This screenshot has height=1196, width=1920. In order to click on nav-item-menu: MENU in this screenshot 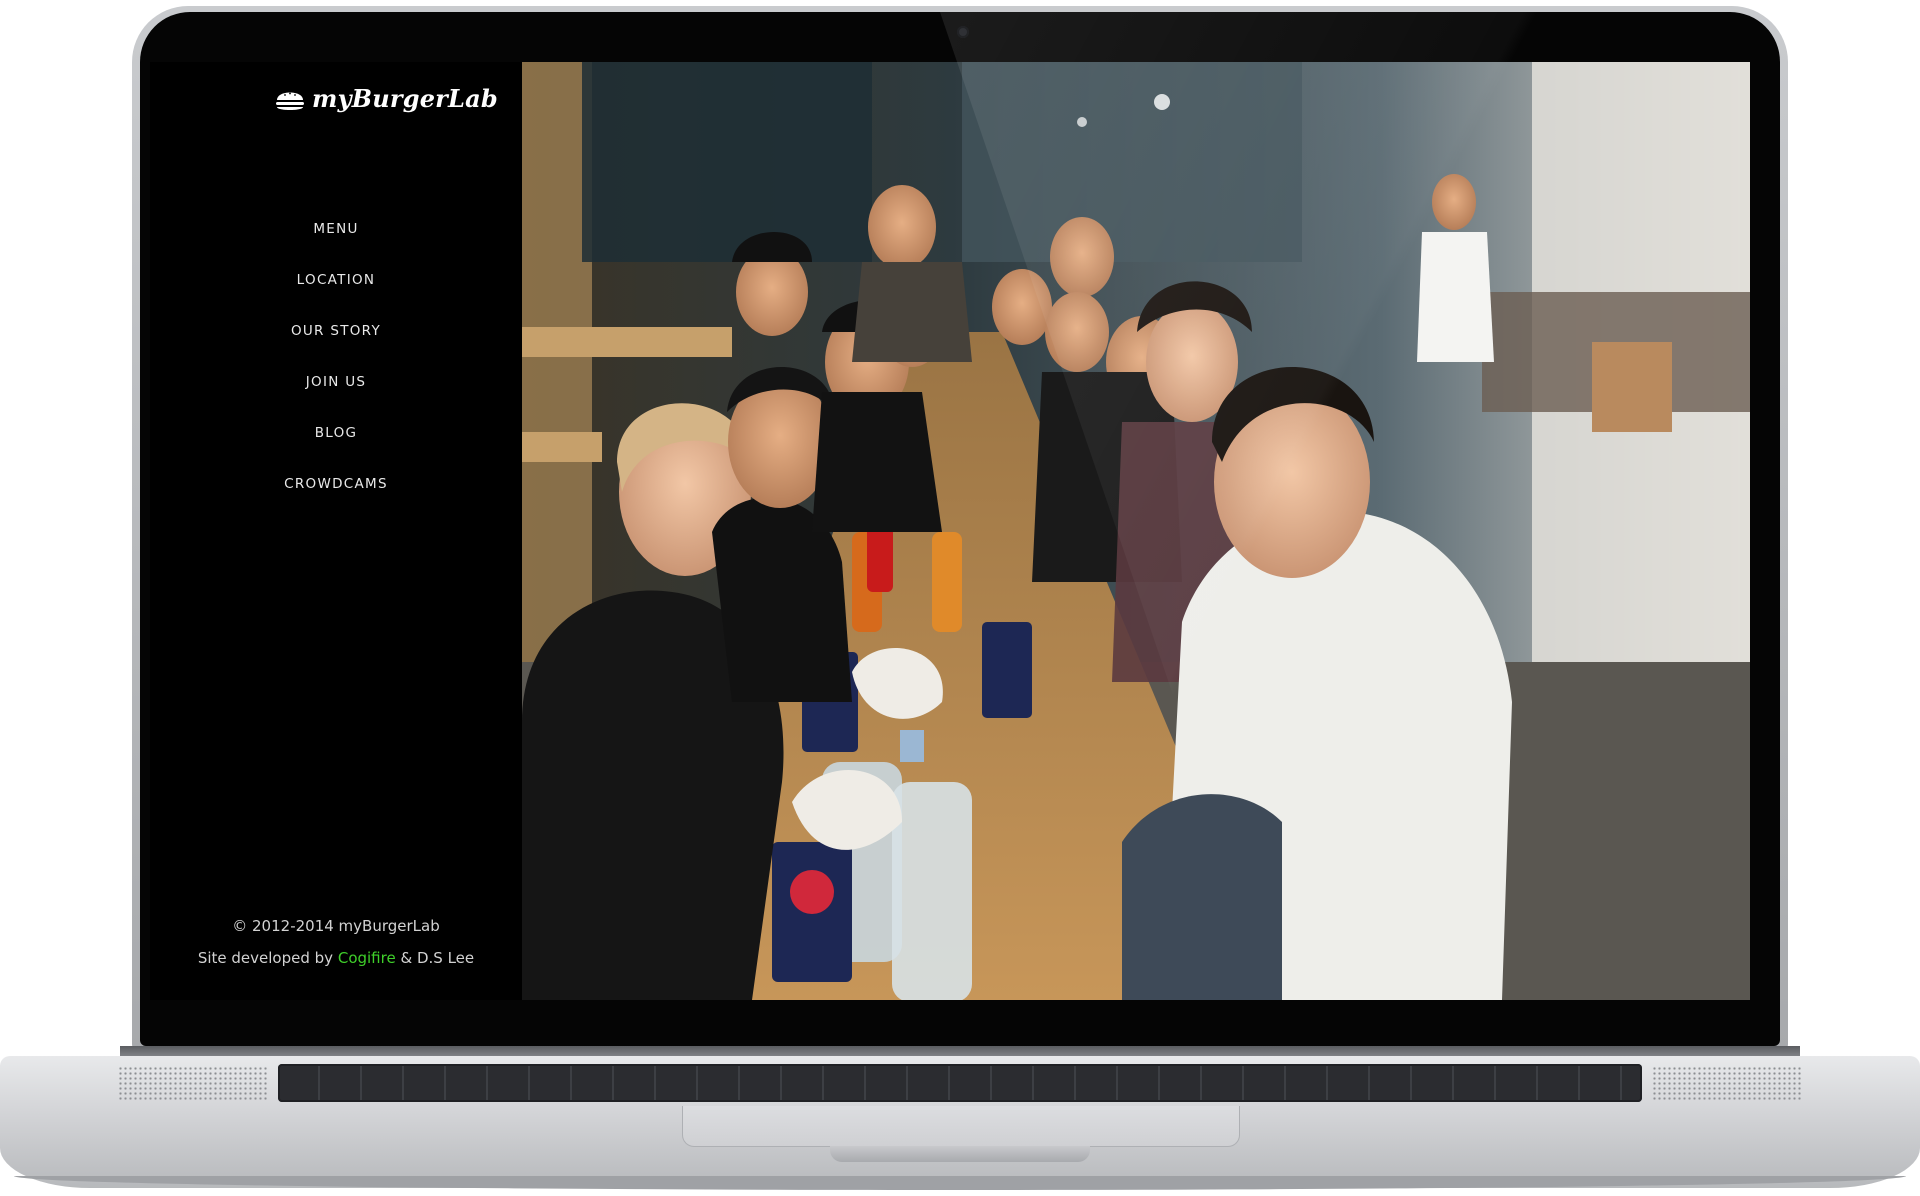, I will do `click(336, 227)`.